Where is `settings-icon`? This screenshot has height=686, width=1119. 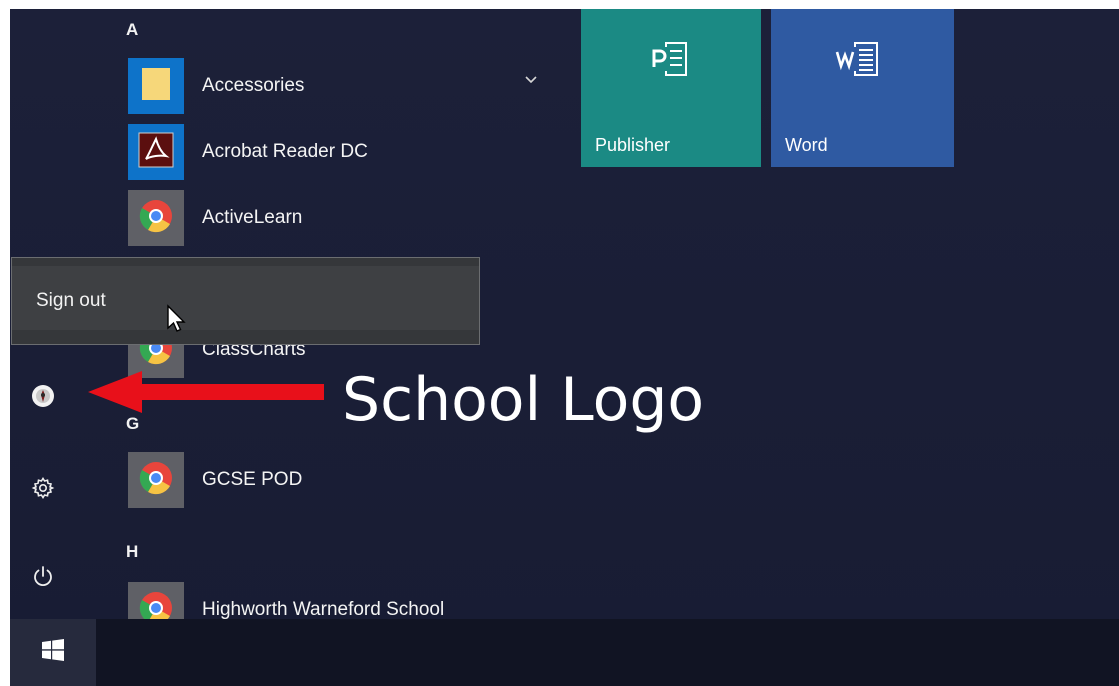 settings-icon is located at coordinates (43, 488).